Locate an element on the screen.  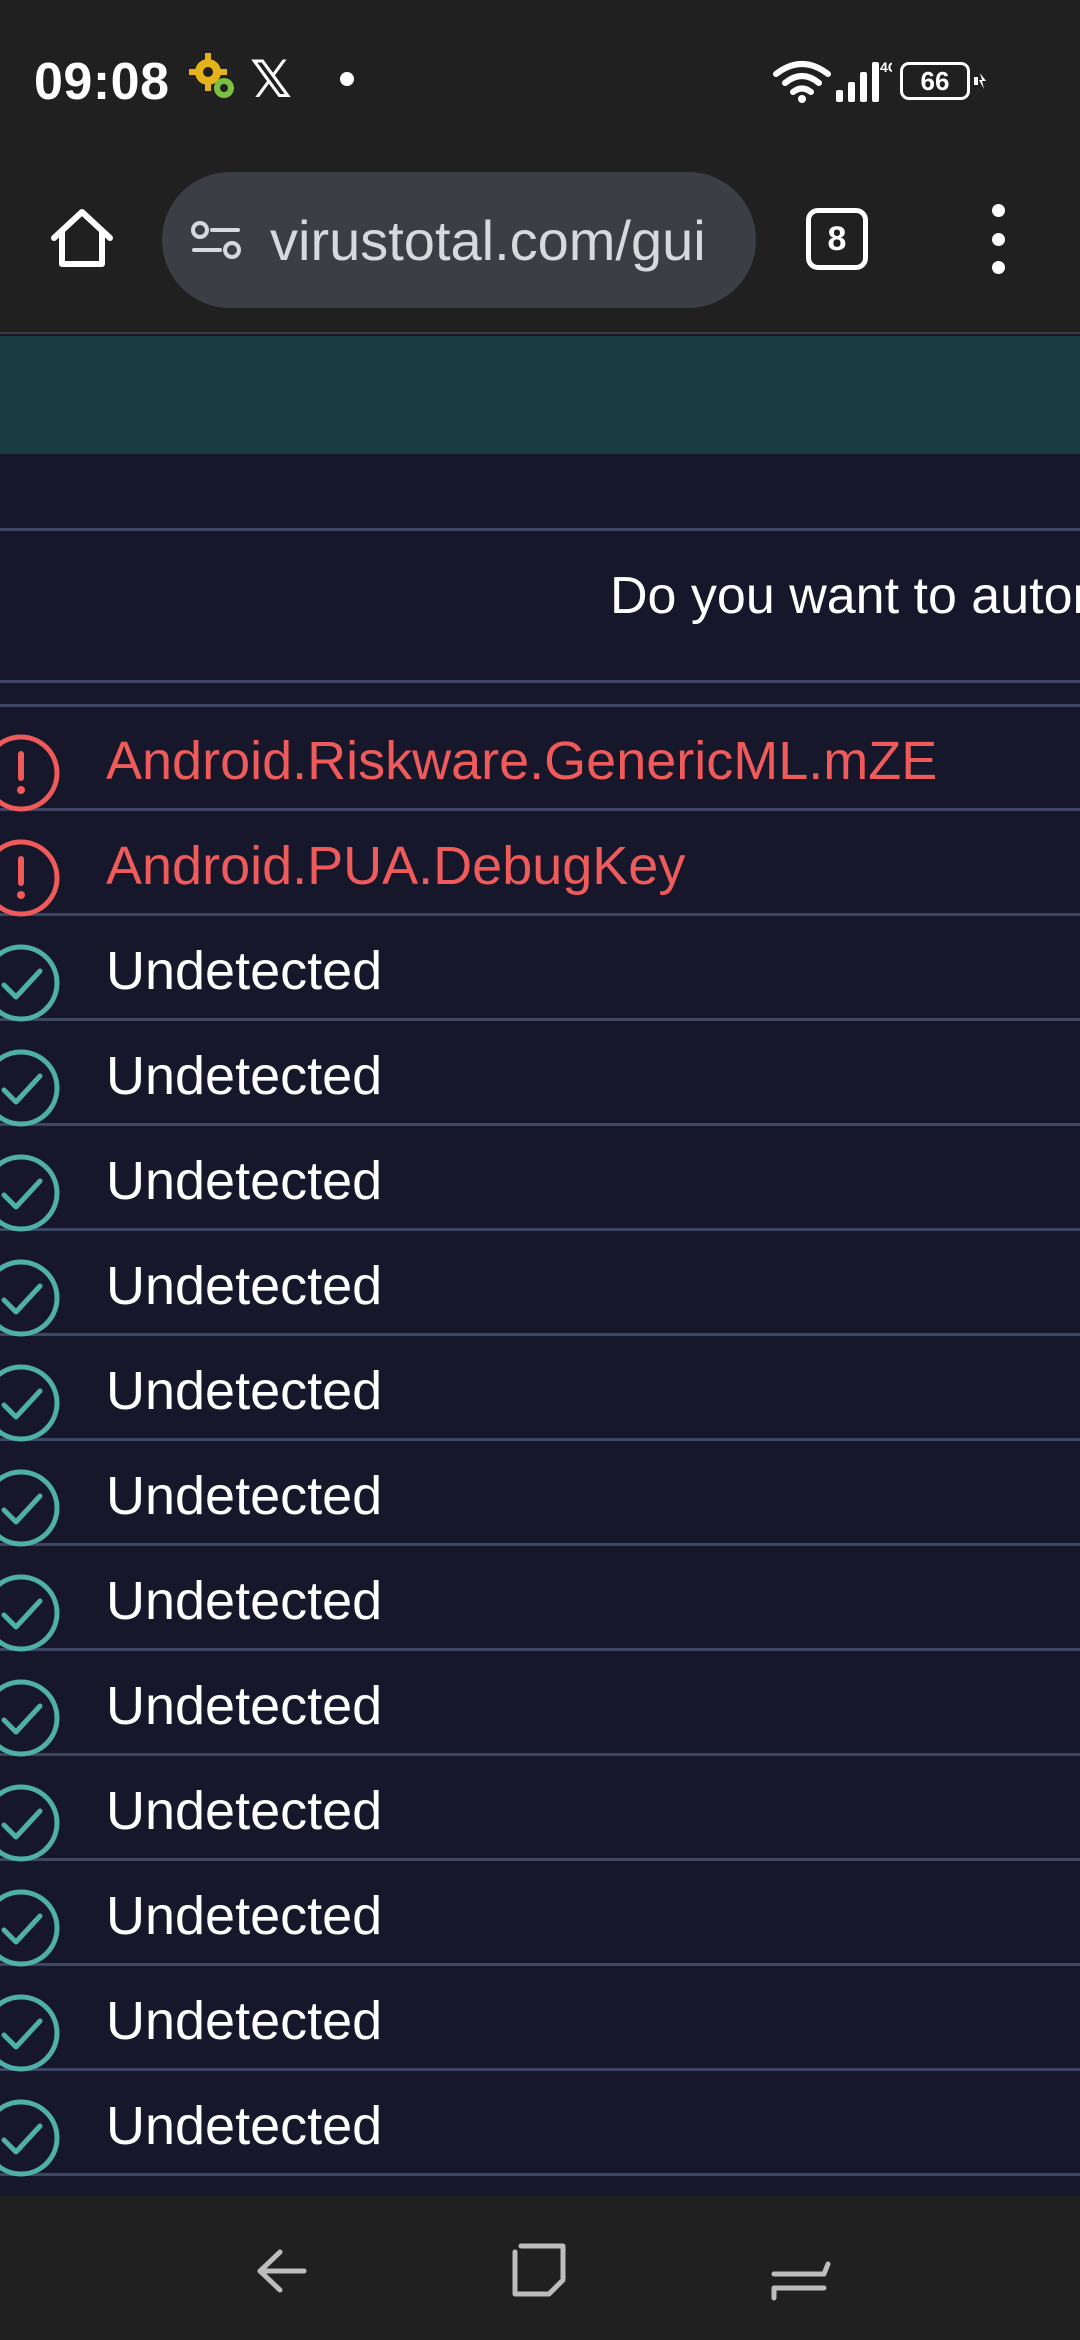
detection-label: Android.Riskware.GenericML.mZE is located at coordinates (522, 761).